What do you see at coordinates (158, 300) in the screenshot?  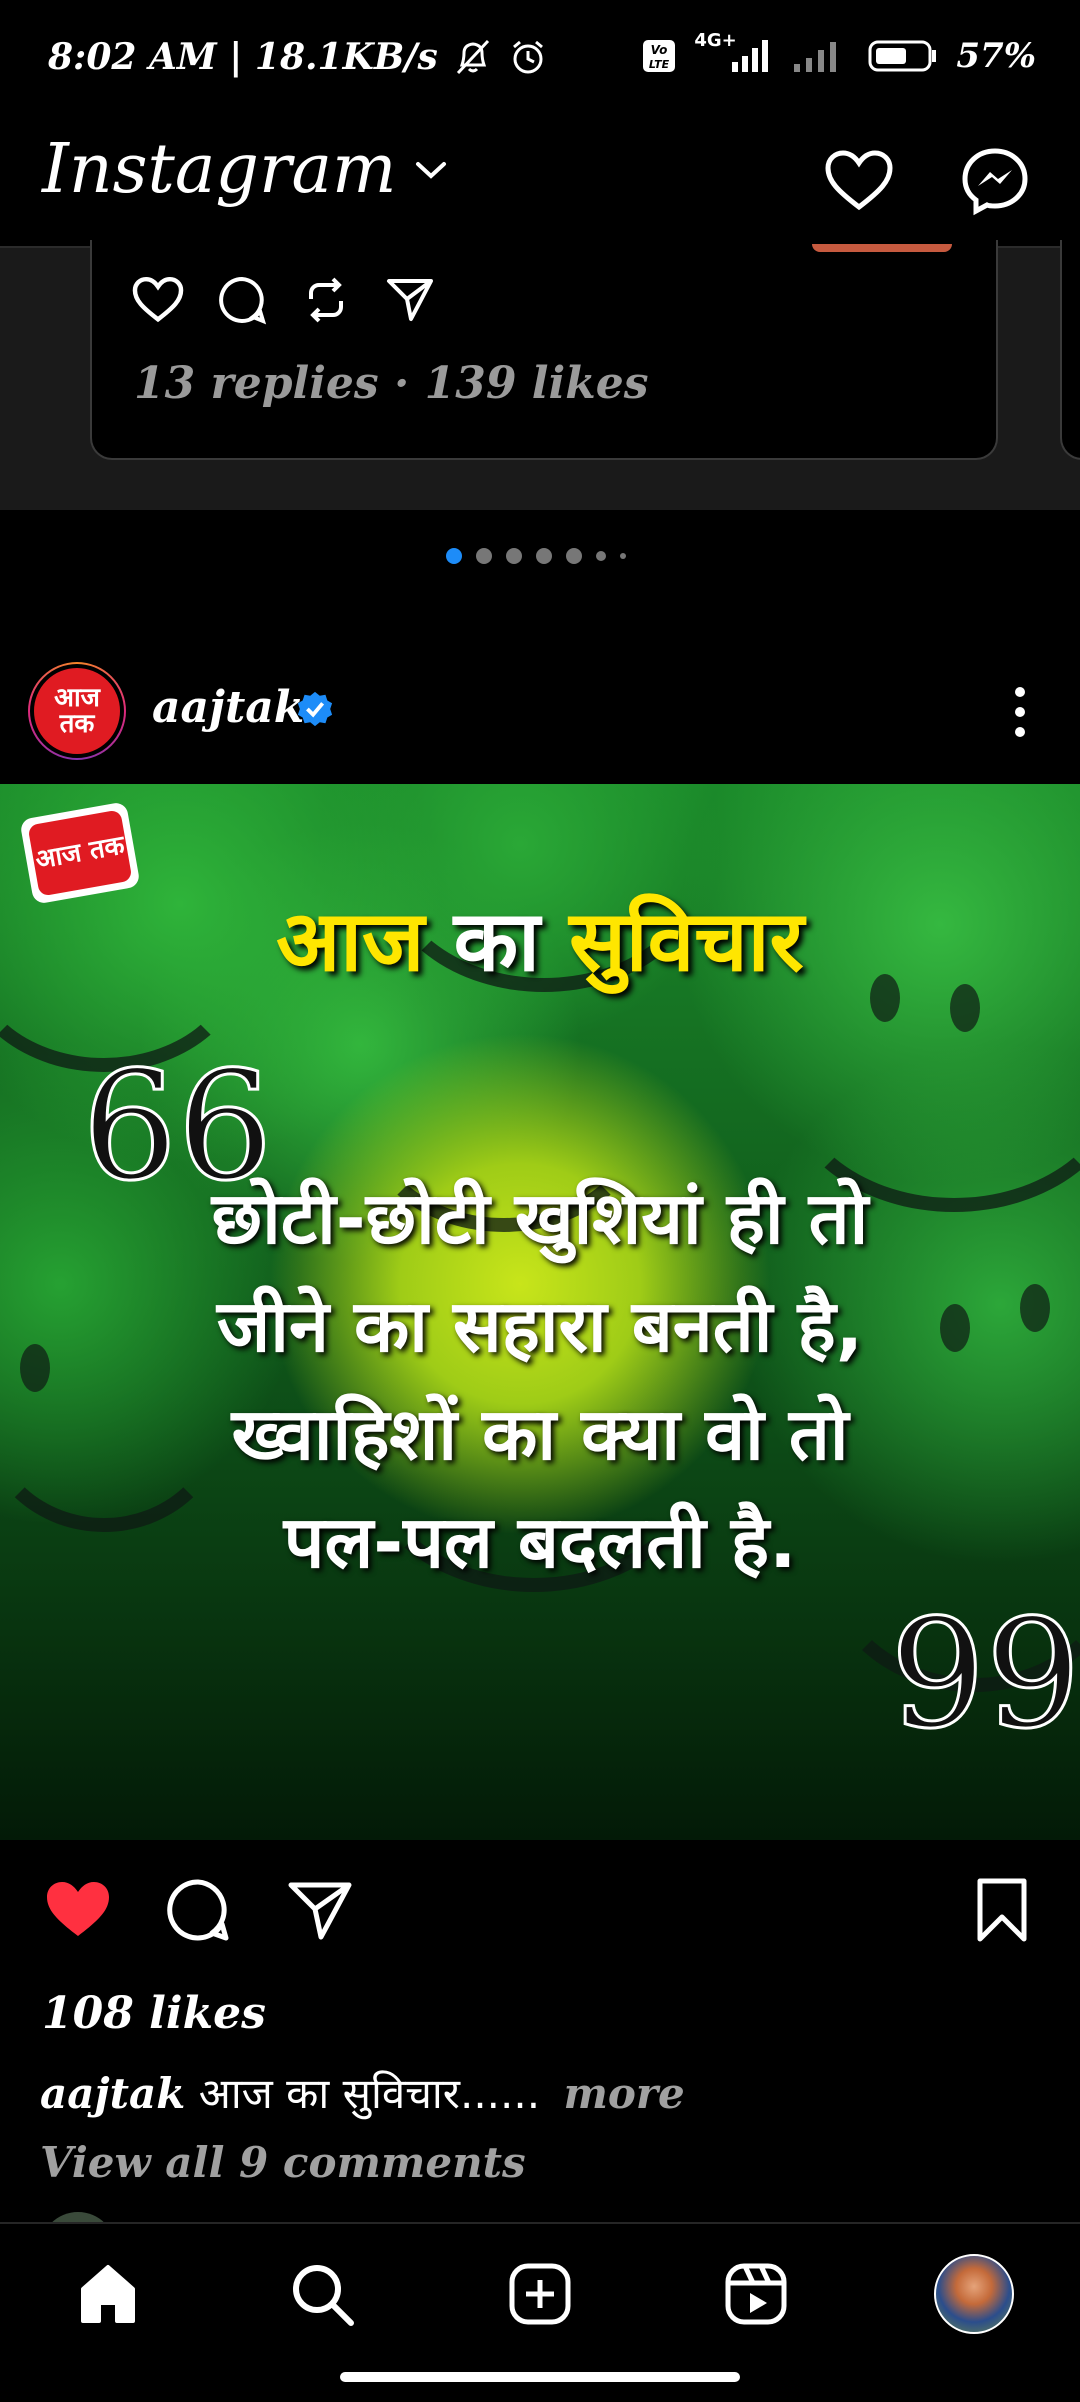 I see `heart-icon` at bounding box center [158, 300].